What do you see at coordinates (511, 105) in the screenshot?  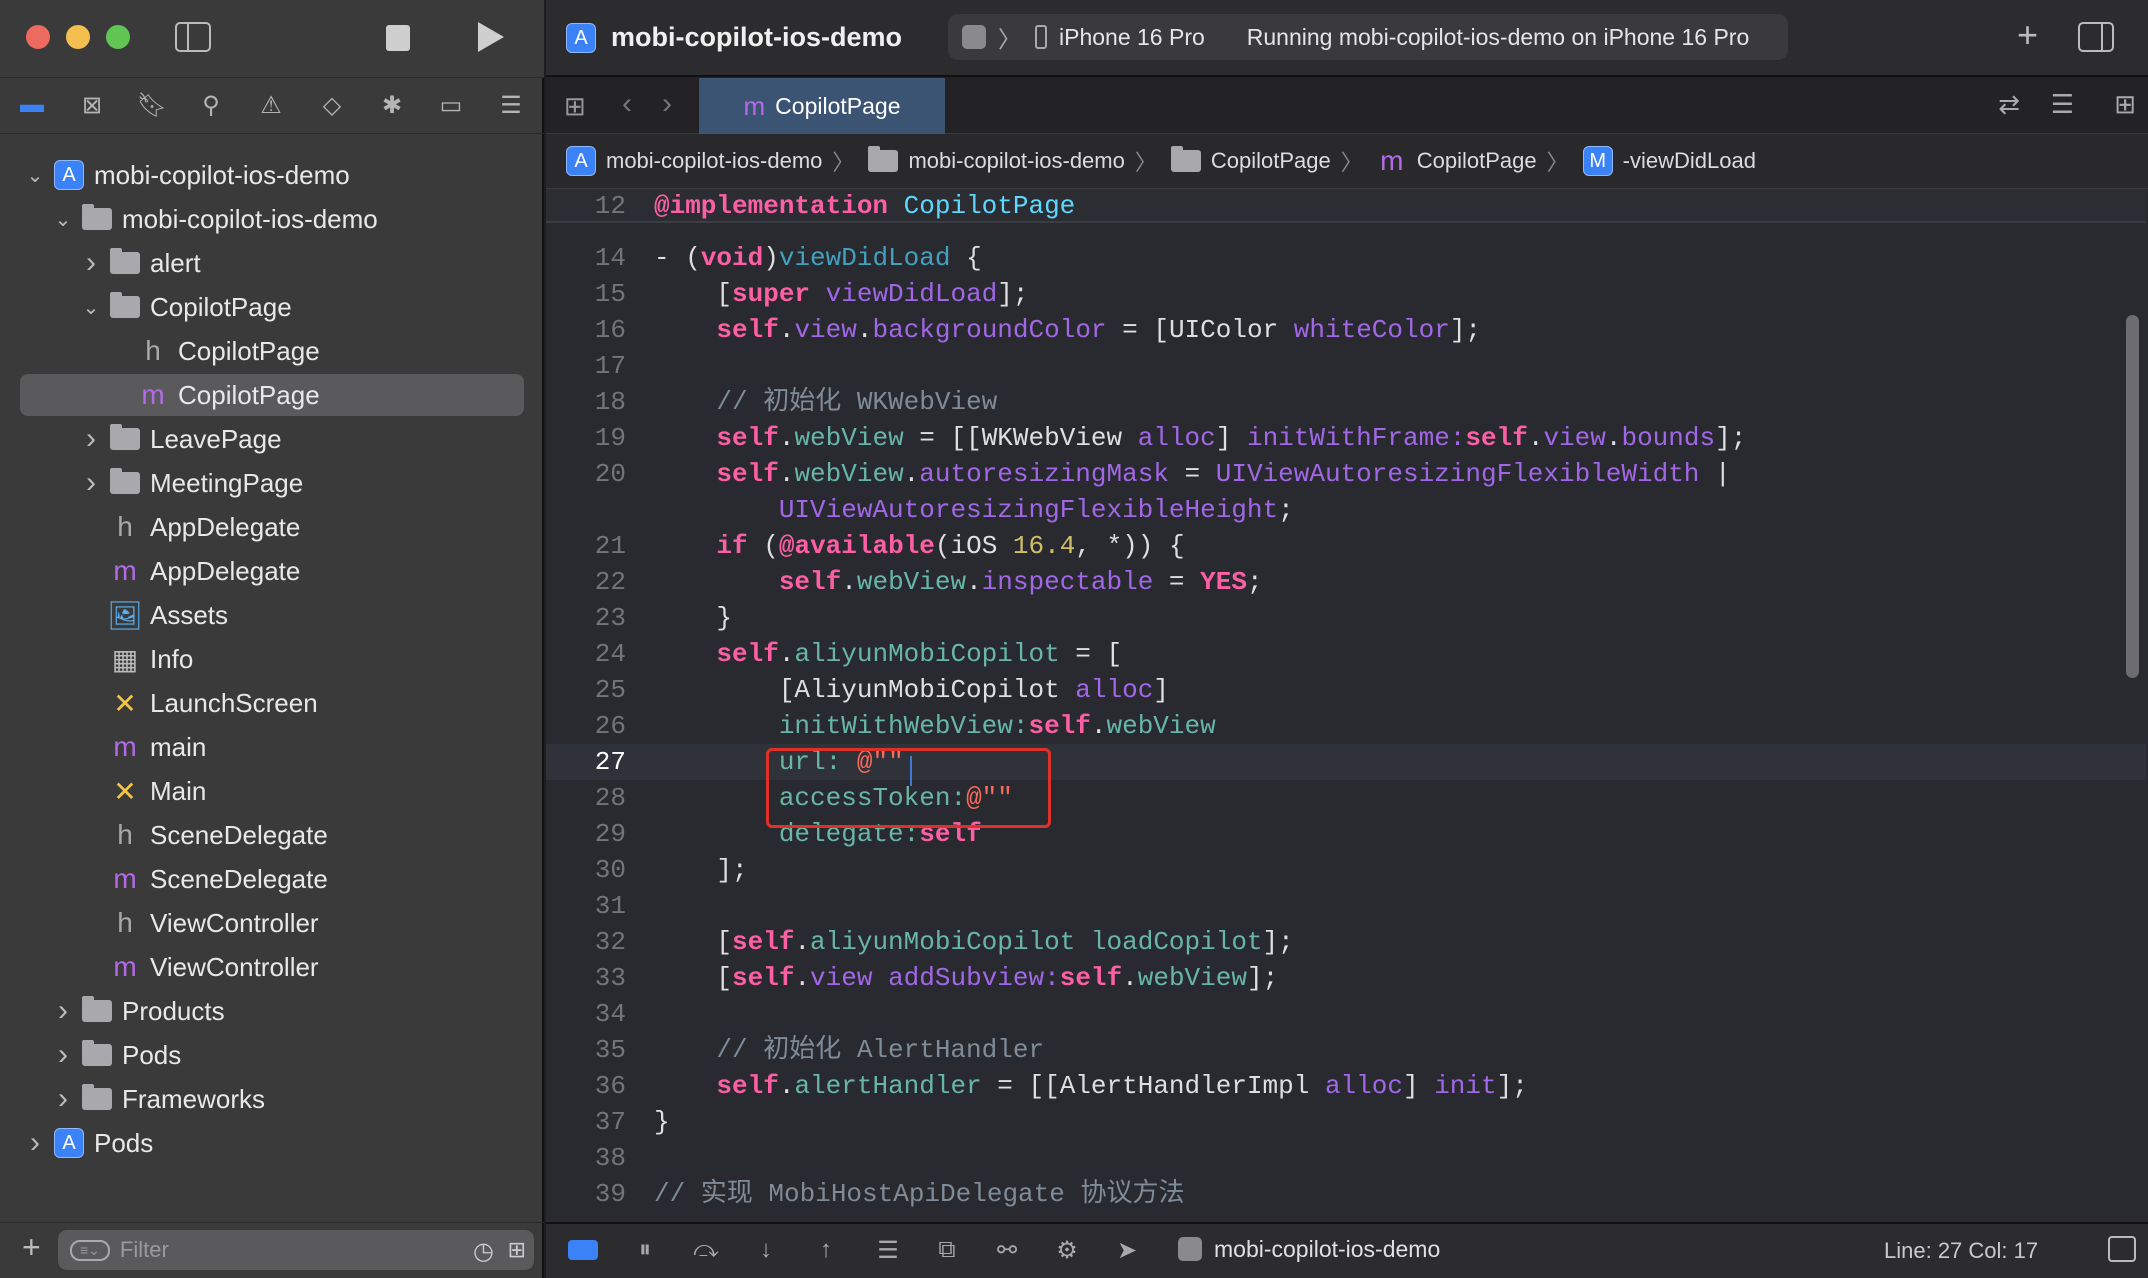 I see `report-navigator-list-icon: ☰` at bounding box center [511, 105].